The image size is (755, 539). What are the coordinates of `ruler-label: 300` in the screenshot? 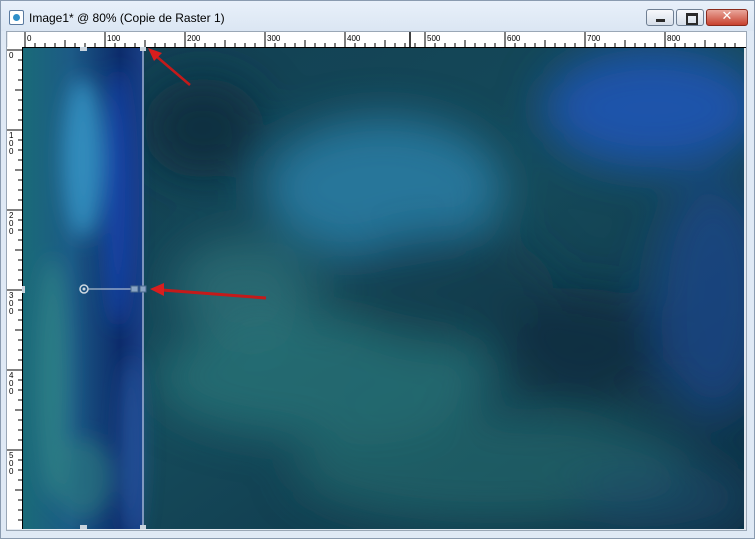 It's located at (274, 38).